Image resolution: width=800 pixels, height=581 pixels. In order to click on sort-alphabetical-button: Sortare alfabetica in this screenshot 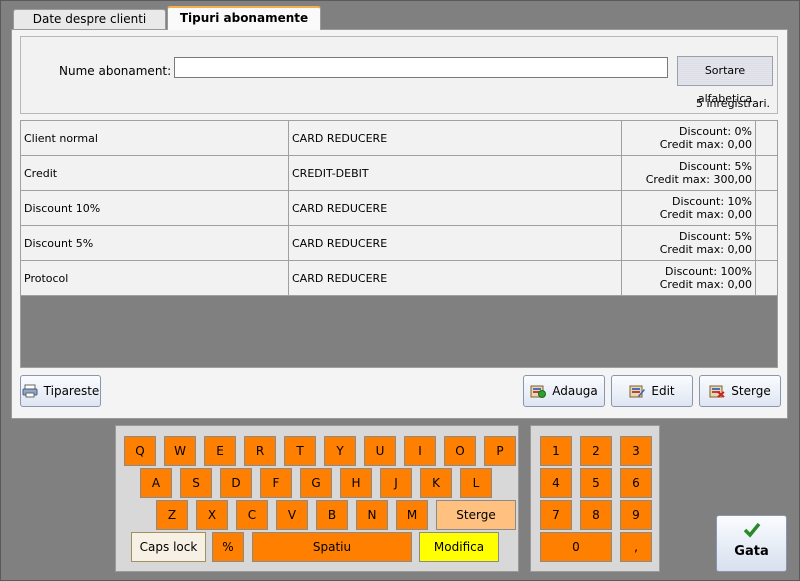, I will do `click(725, 80)`.